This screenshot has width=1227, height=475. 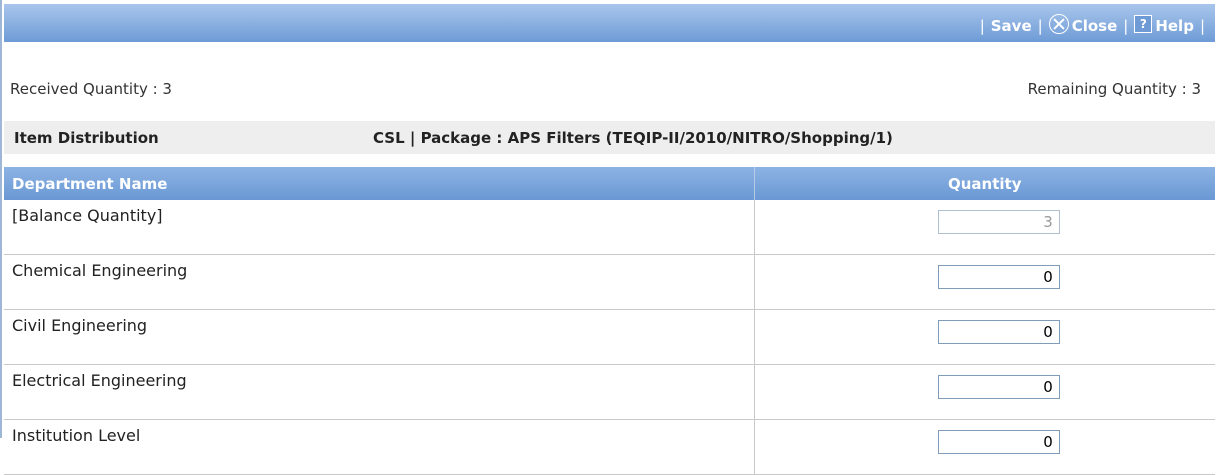 I want to click on save-button: Save, so click(x=1011, y=26).